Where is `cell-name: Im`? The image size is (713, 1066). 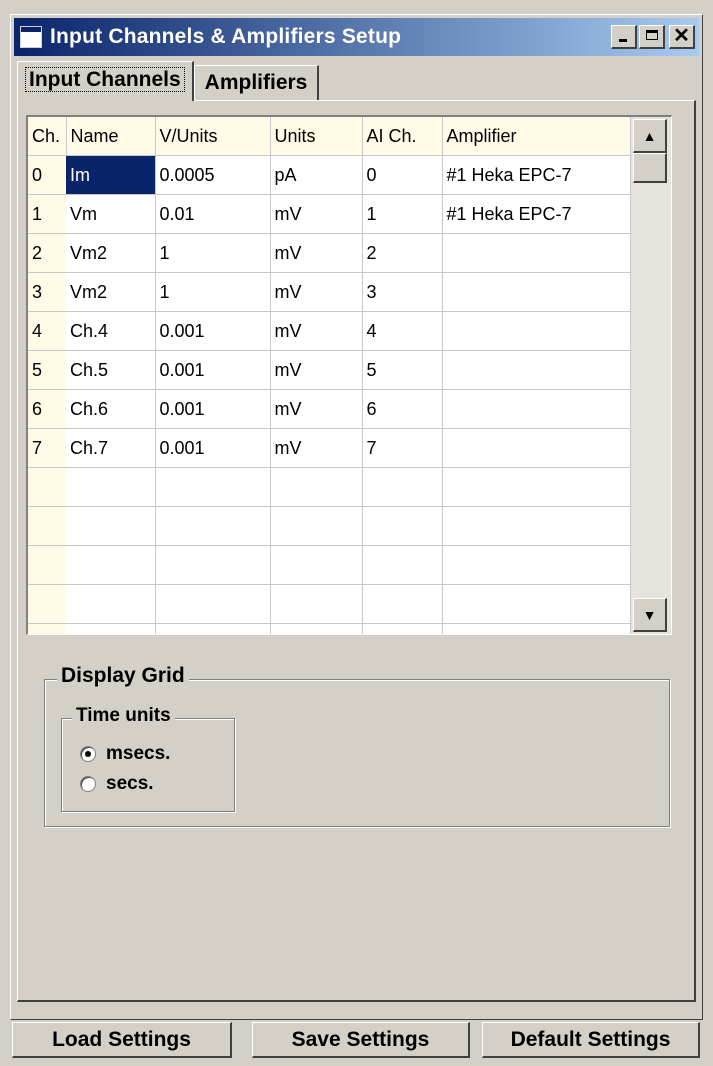 cell-name: Im is located at coordinates (111, 175).